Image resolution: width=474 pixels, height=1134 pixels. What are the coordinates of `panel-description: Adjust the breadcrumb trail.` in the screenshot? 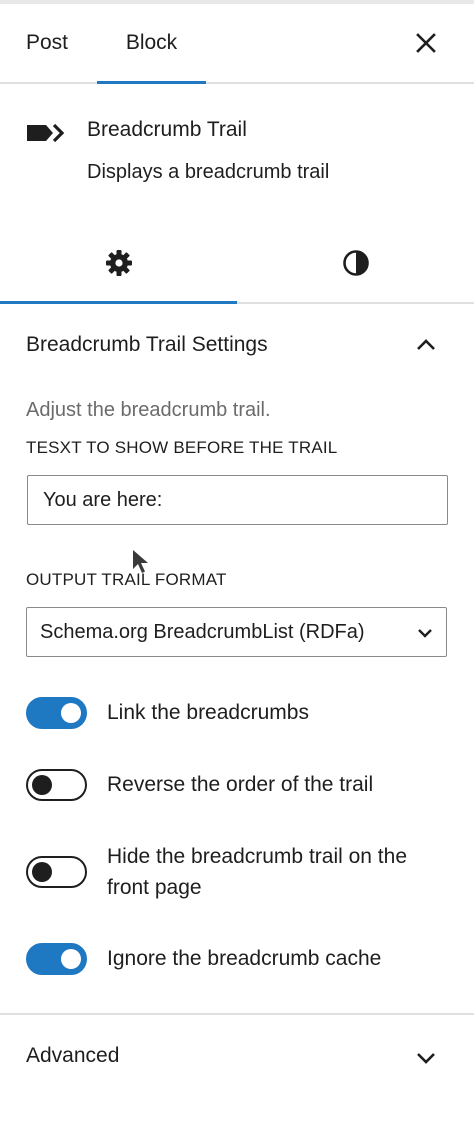 It's located at (148, 410).